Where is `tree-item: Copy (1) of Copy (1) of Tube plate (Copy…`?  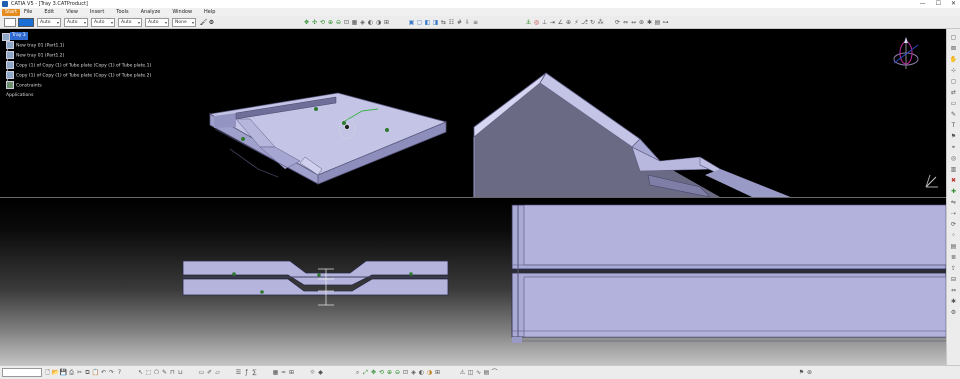
tree-item: Copy (1) of Copy (1) of Tube plate (Copy… is located at coordinates (78, 76).